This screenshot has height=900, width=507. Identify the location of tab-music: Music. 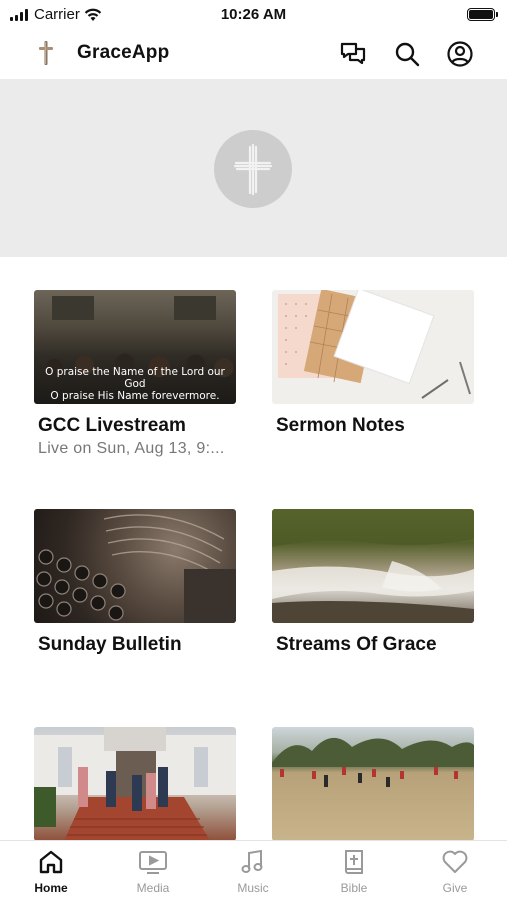
(253, 872).